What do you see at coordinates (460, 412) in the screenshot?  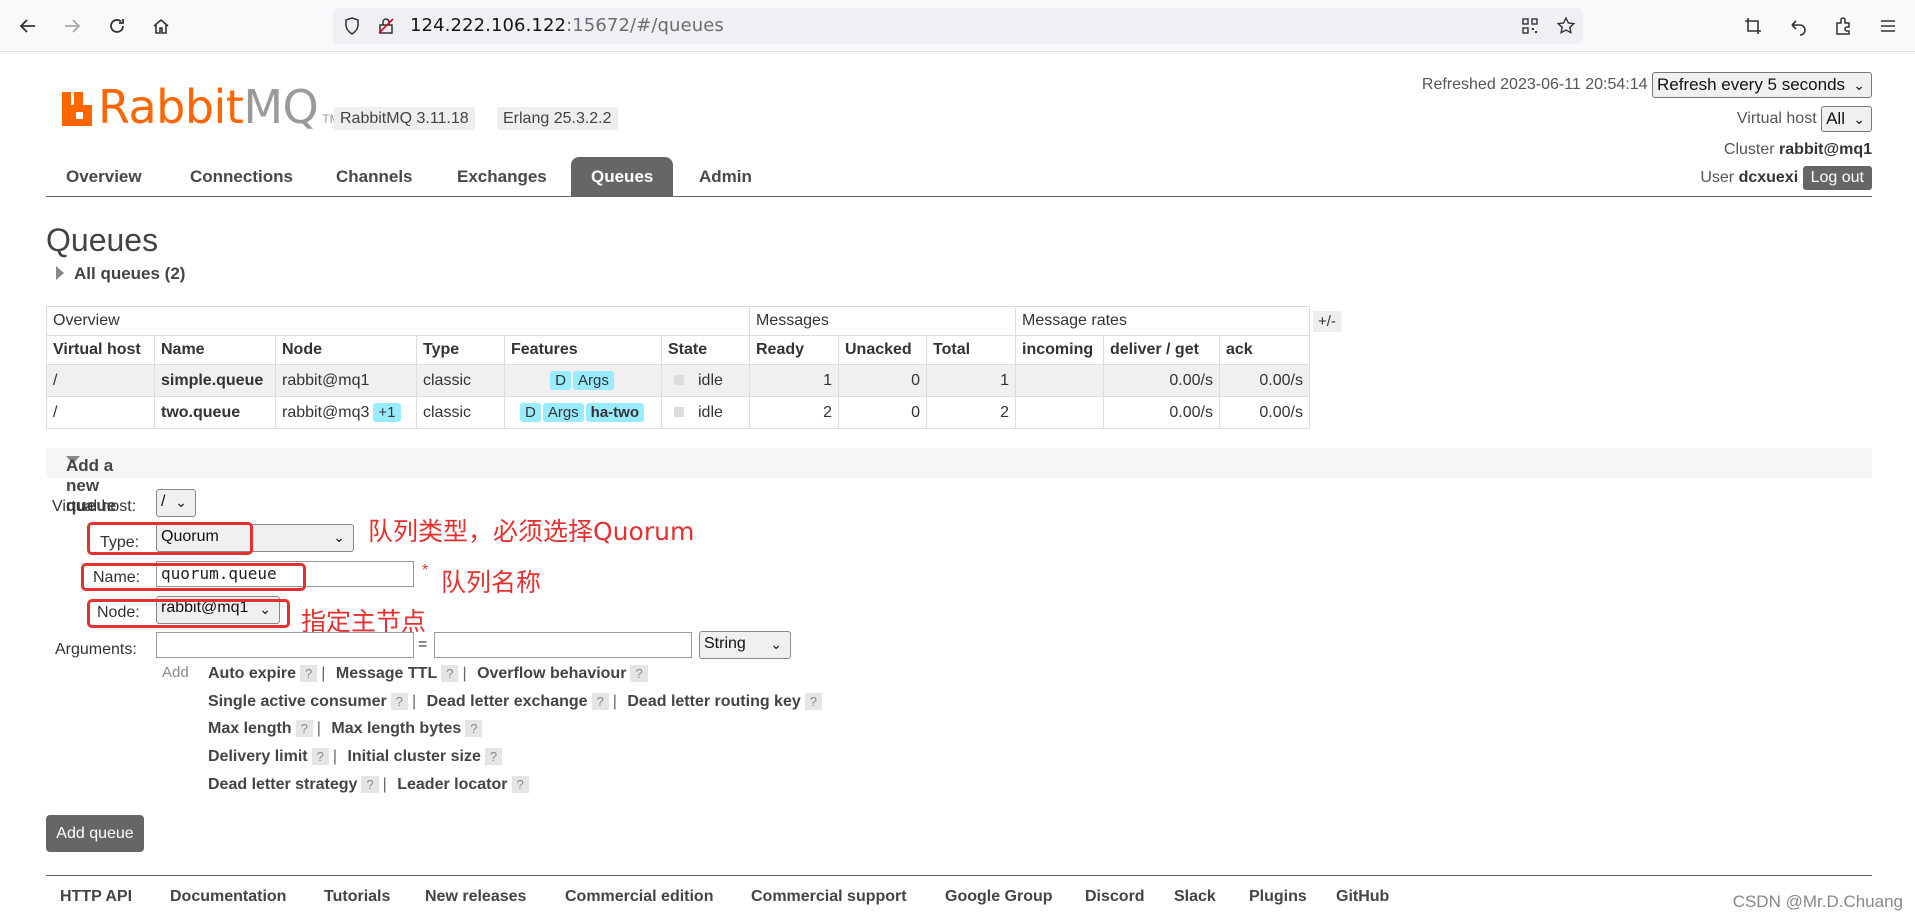 I see `cell-type: classic` at bounding box center [460, 412].